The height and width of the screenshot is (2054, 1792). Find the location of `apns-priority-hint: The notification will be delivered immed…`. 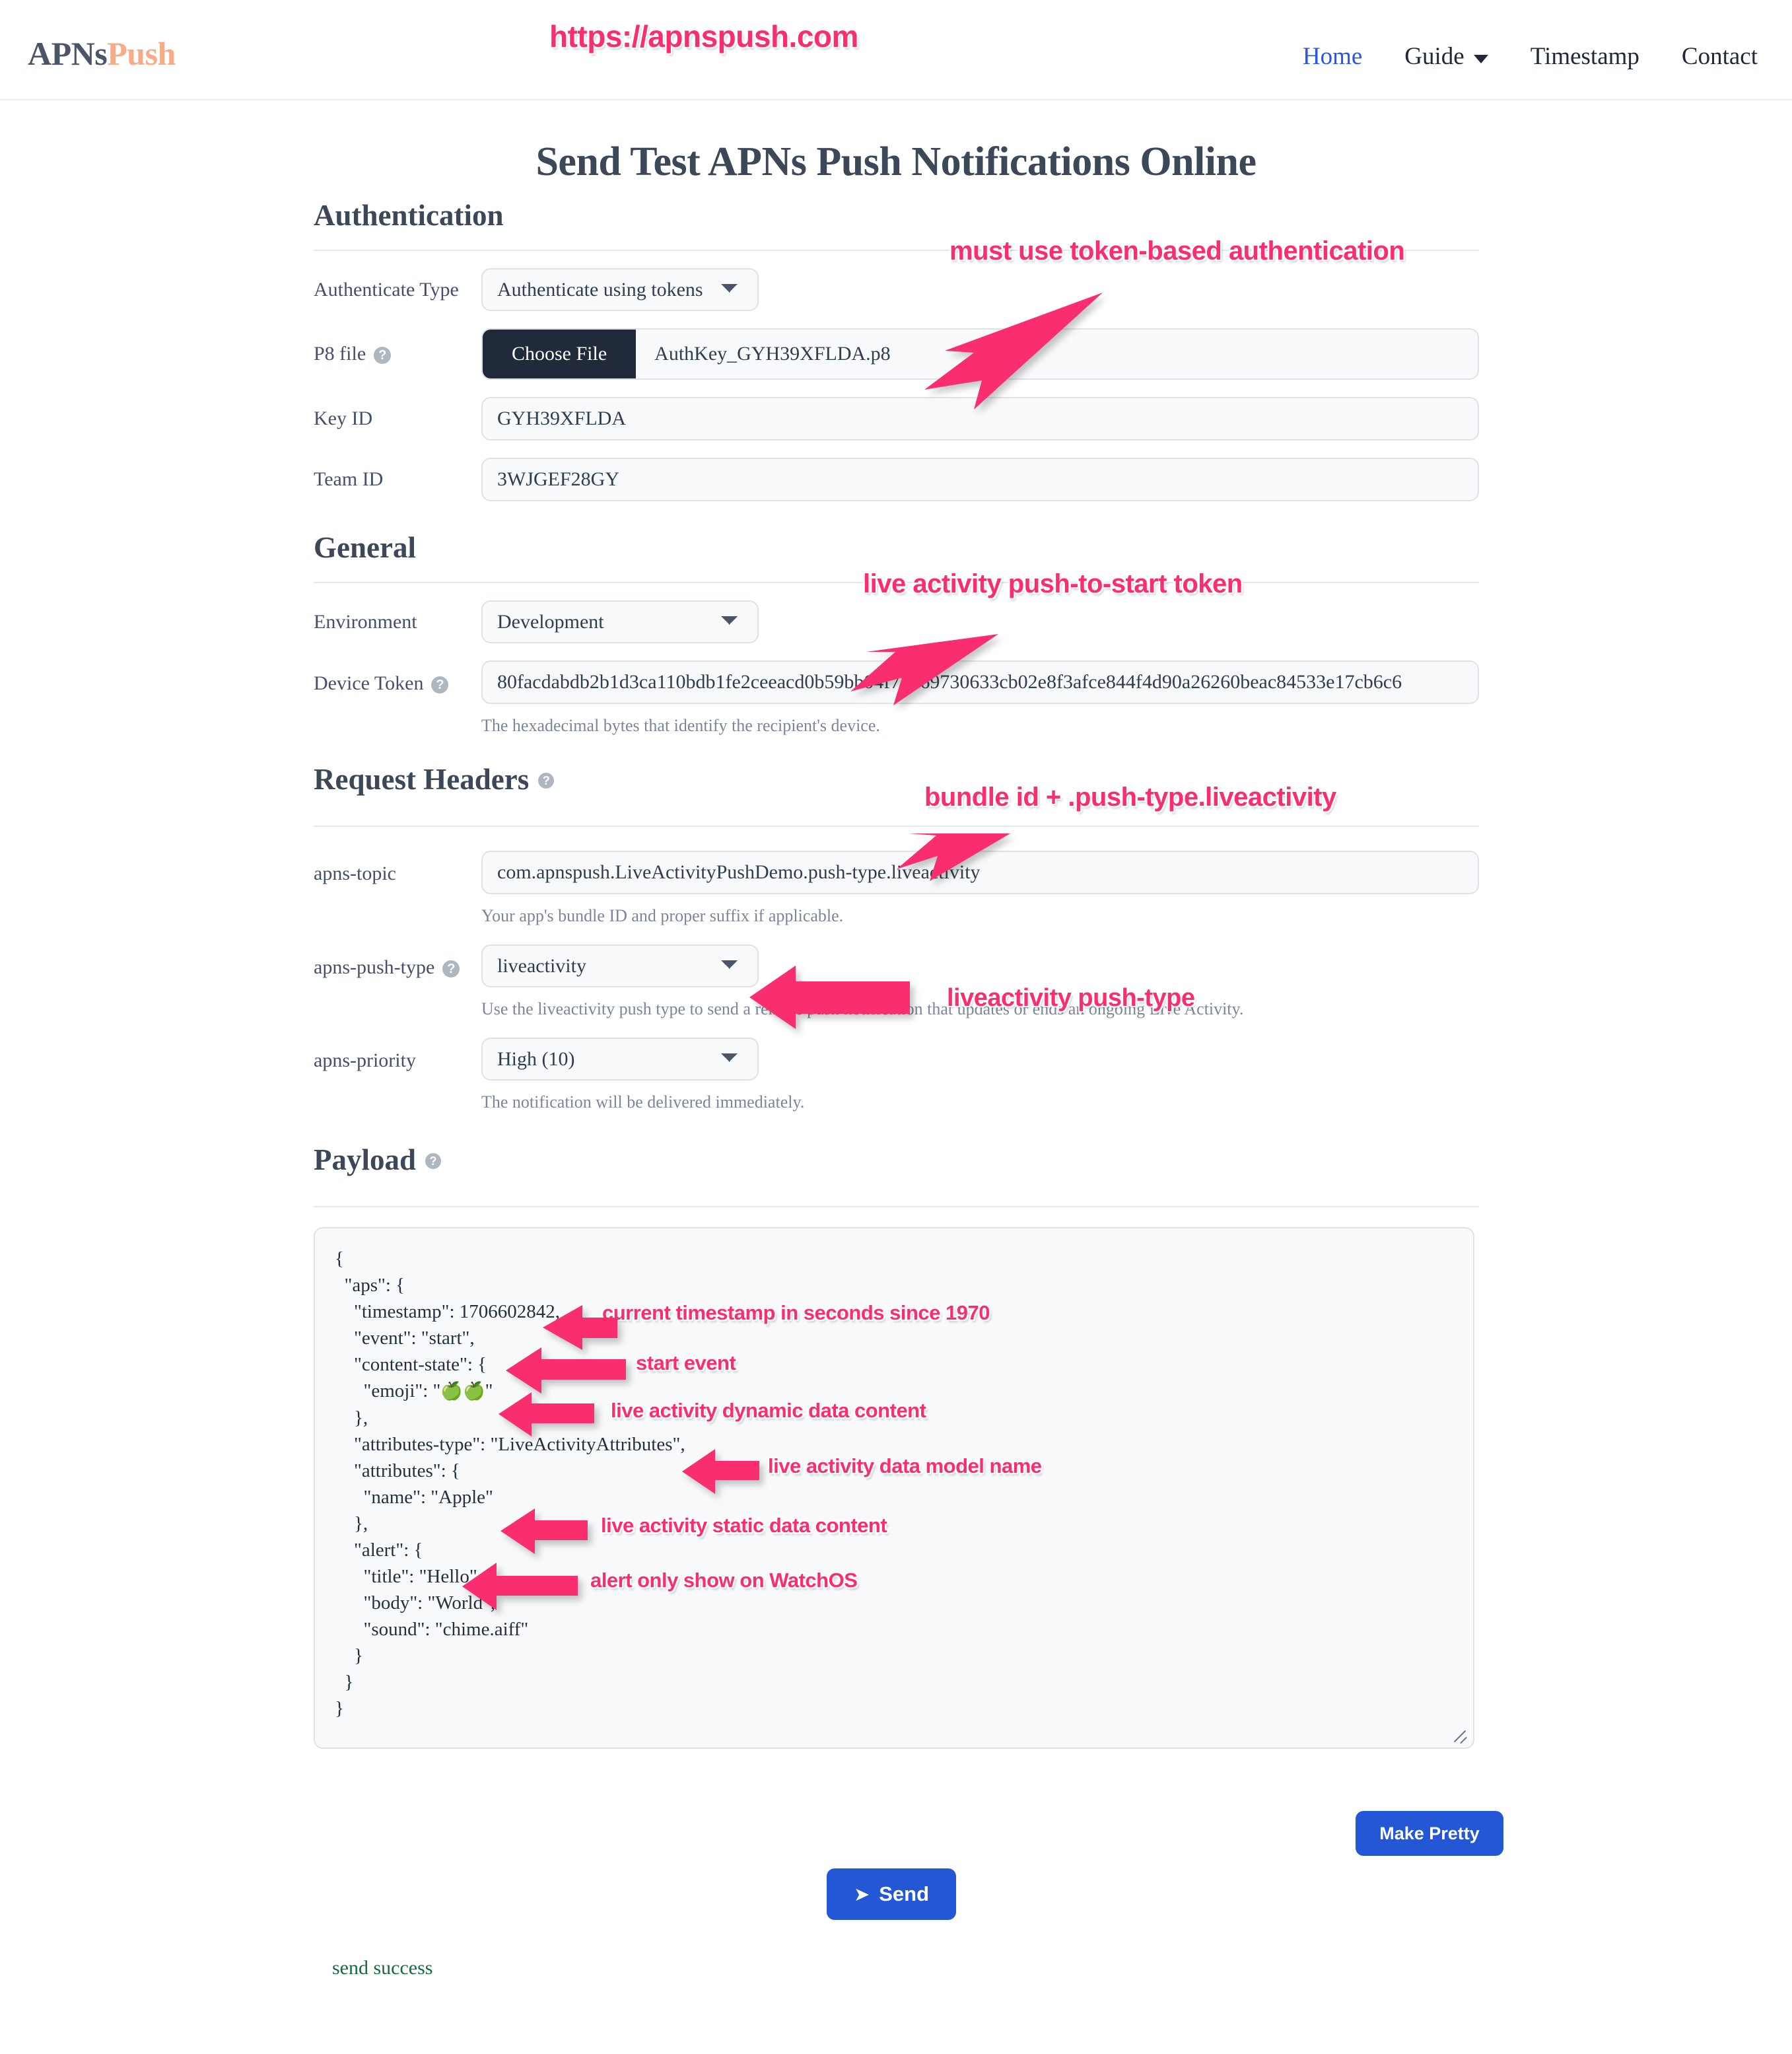

apns-priority-hint: The notification will be delivered immed… is located at coordinates (643, 1102).